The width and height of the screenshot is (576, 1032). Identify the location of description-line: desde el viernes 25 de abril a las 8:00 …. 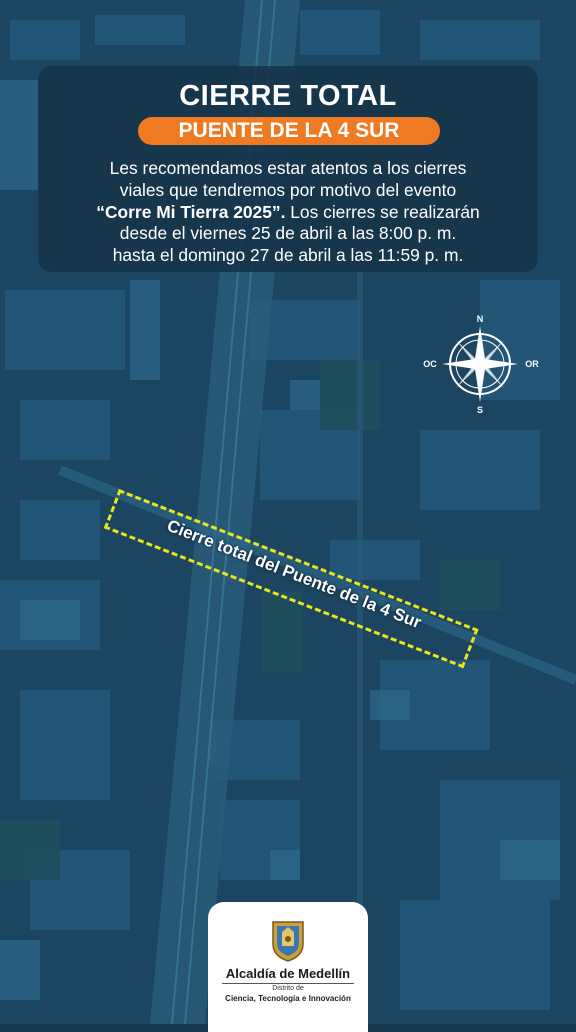
(288, 233).